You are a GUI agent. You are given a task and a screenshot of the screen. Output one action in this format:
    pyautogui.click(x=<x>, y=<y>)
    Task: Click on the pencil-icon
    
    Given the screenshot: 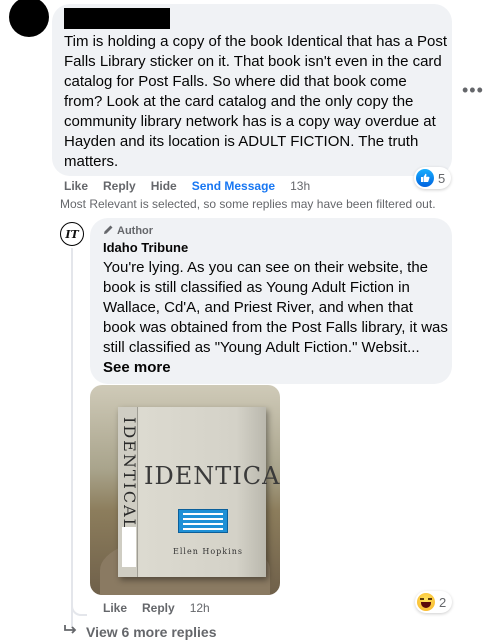 What is the action you would take?
    pyautogui.click(x=108, y=231)
    